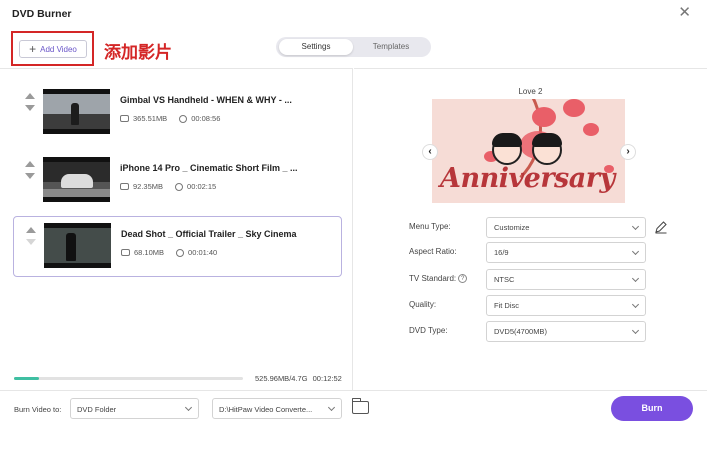 The width and height of the screenshot is (707, 450). Describe the element at coordinates (433, 278) in the screenshot. I see `tv-standard-label: TV Standard:` at that location.